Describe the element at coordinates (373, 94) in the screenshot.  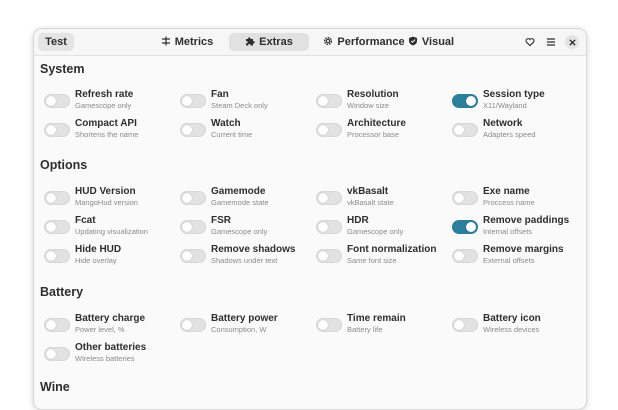
I see `setting-label: Resolution` at that location.